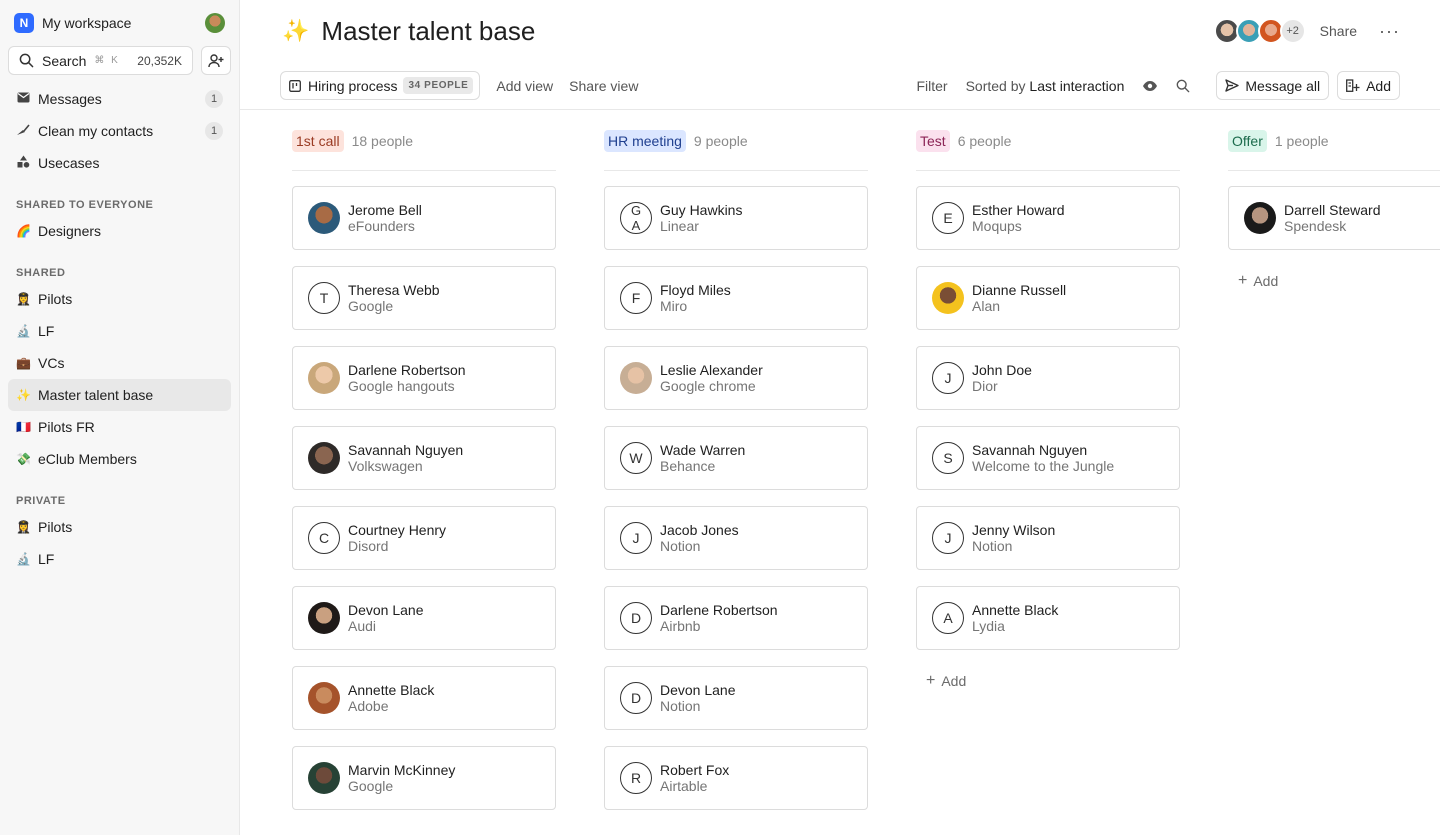 This screenshot has width=1440, height=835. Describe the element at coordinates (1048, 141) in the screenshot. I see `column-header: Test 6 people` at that location.